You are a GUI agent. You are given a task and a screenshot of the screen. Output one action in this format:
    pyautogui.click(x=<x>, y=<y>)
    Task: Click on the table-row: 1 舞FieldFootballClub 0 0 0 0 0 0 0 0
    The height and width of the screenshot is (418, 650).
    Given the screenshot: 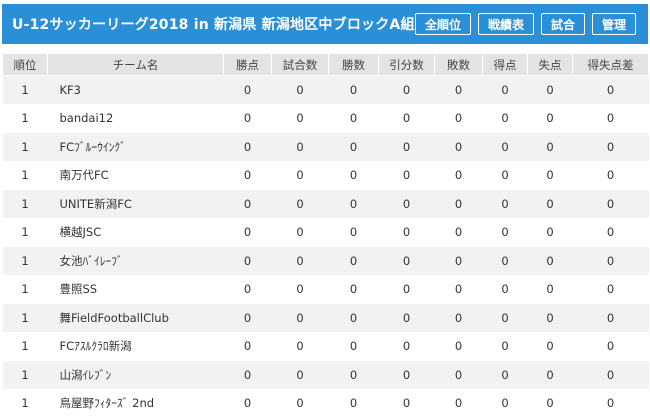 What is the action you would take?
    pyautogui.click(x=325, y=318)
    